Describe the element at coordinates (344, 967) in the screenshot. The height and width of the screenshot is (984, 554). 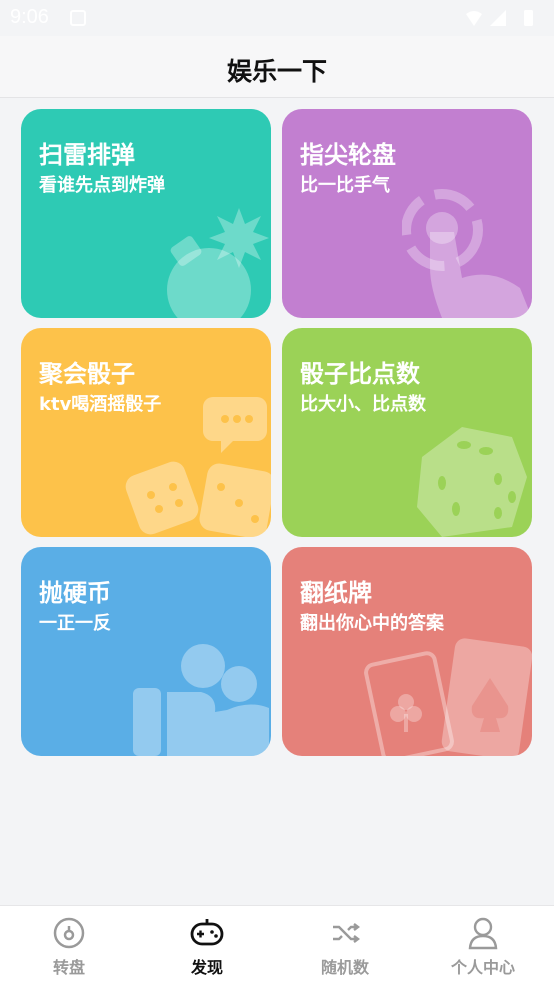
I see `tab-label: 随机数` at that location.